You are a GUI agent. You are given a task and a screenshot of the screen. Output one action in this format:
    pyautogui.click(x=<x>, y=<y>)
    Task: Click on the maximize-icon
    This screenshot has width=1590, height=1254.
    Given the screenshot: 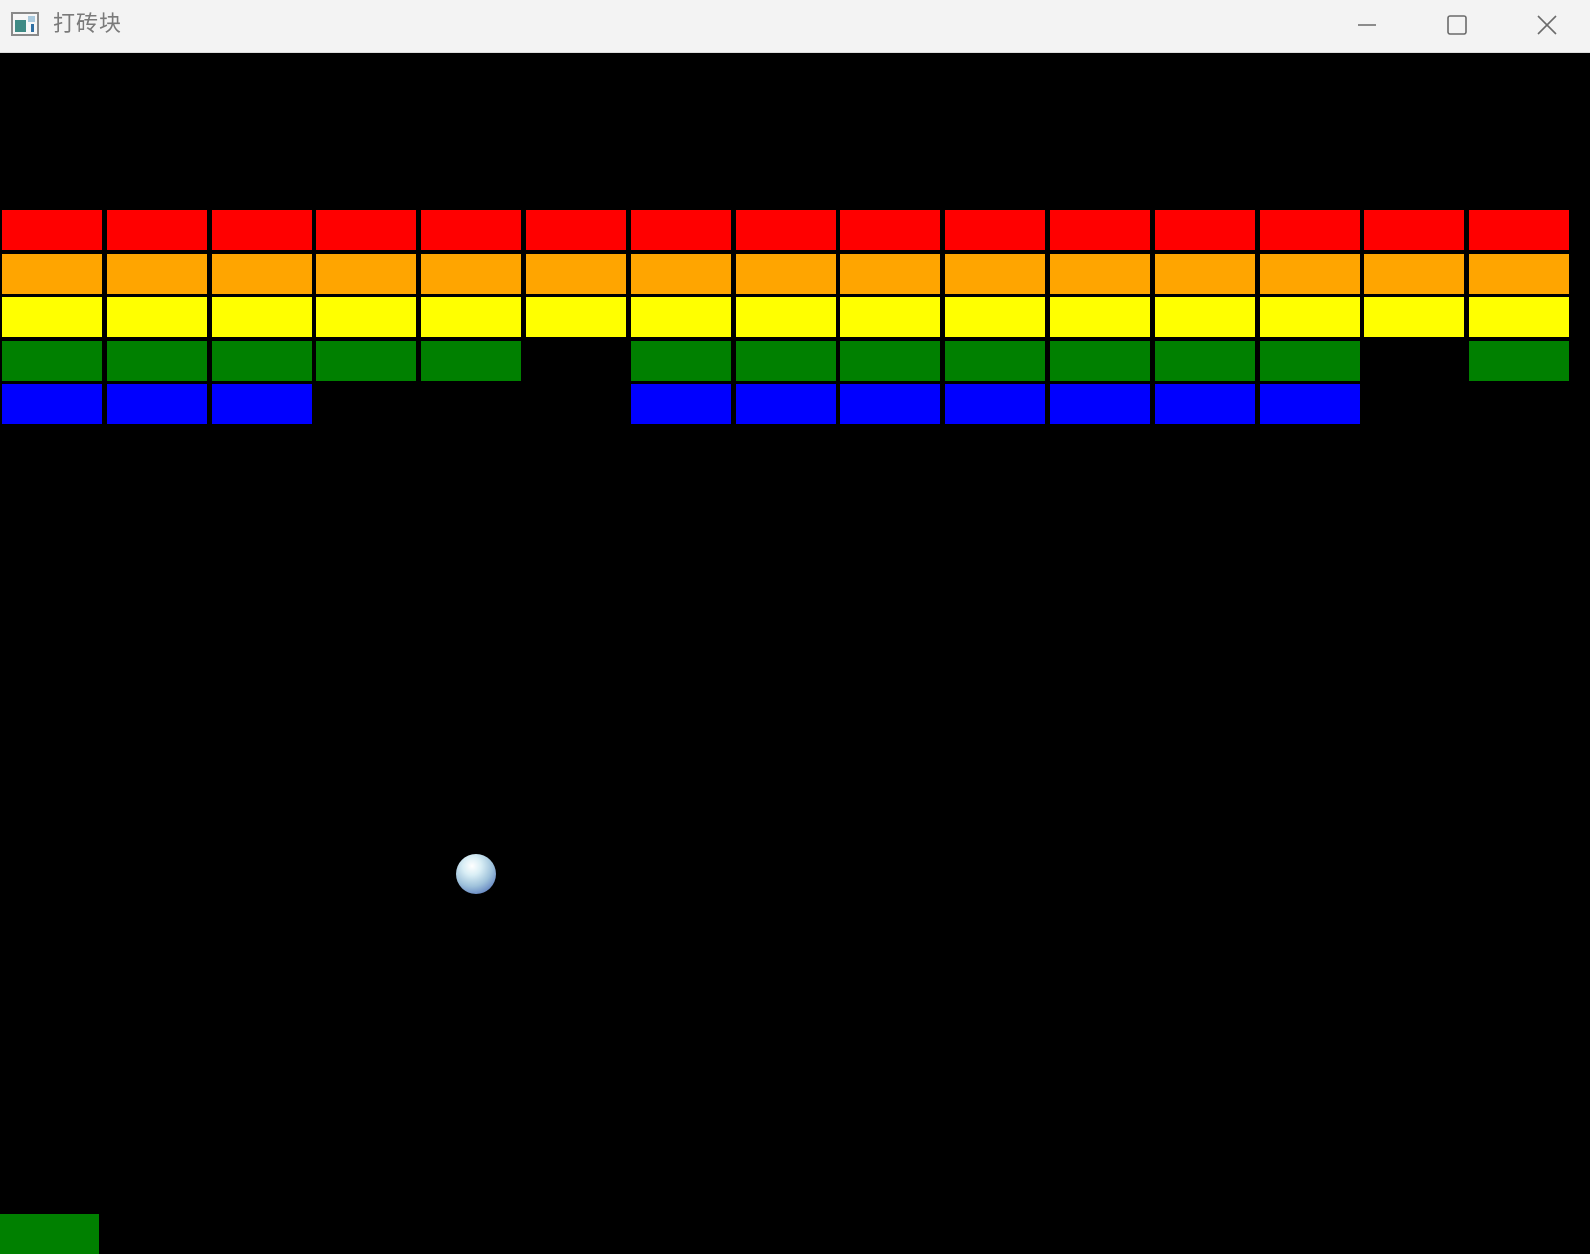 What is the action you would take?
    pyautogui.click(x=1457, y=25)
    